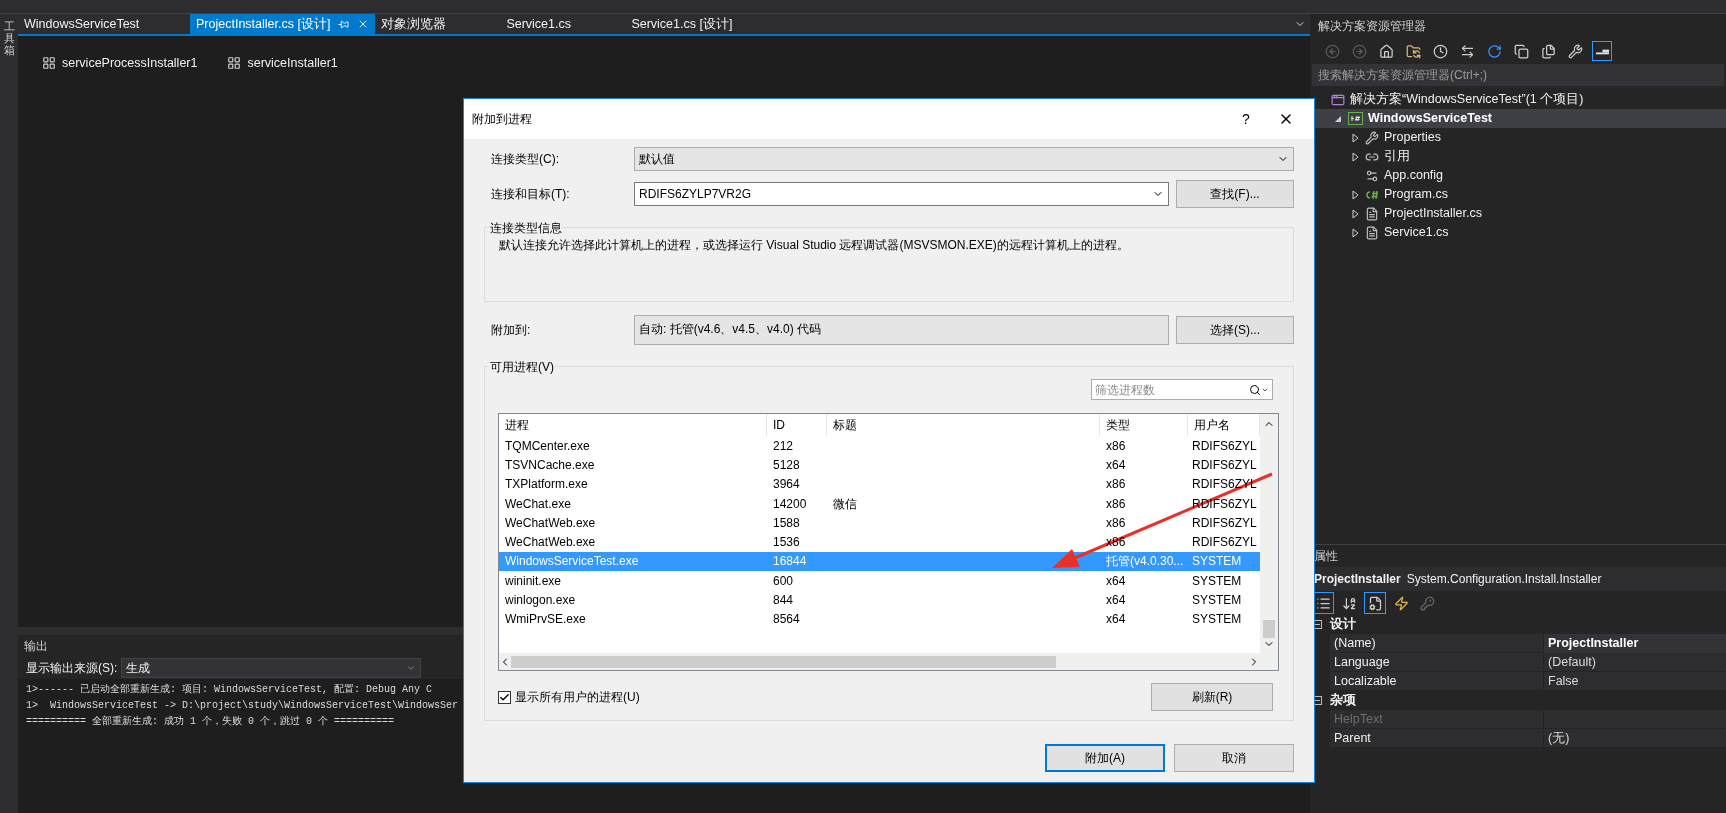  I want to click on property-value: (Default), so click(1635, 662).